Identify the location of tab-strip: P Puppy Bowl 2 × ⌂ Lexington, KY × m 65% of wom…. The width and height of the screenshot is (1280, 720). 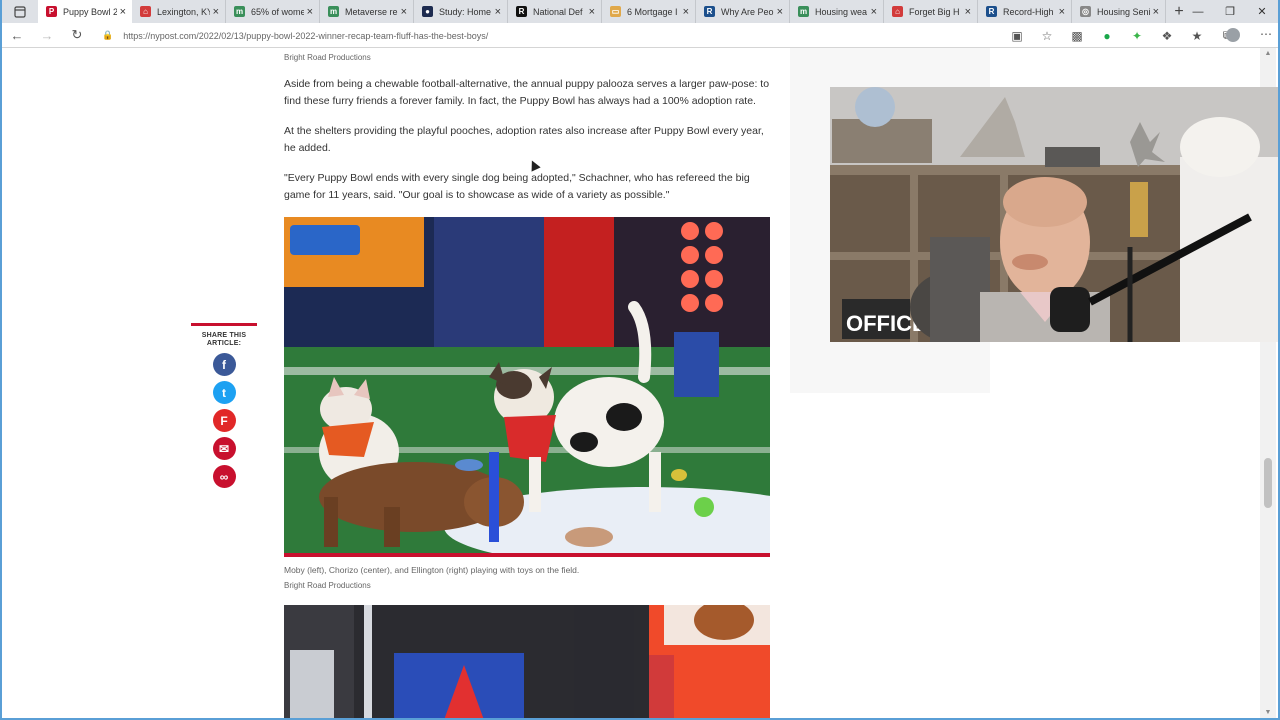
(640, 11).